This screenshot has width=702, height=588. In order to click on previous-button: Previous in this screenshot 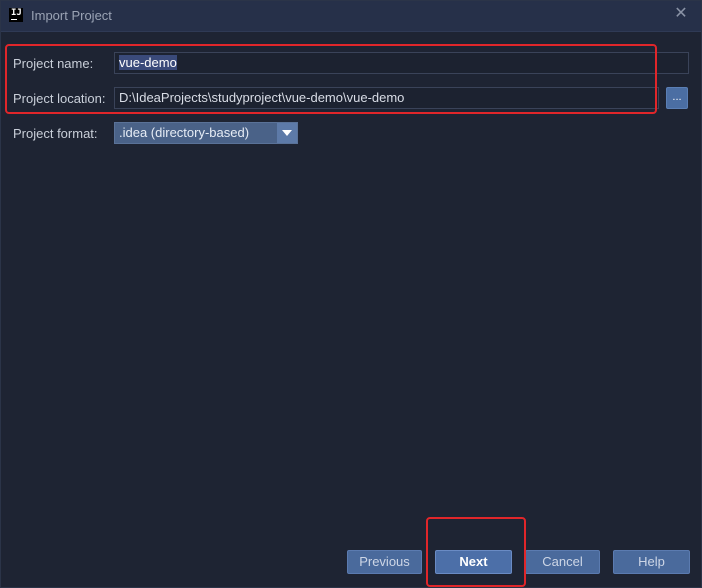, I will do `click(384, 562)`.